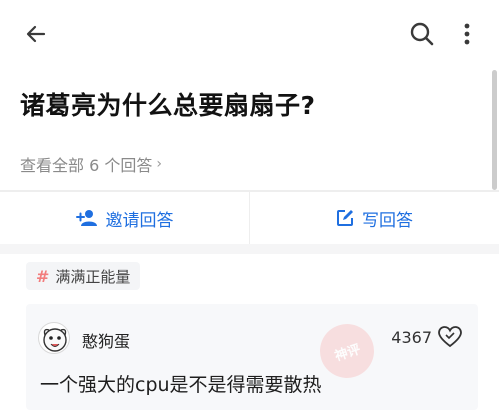  What do you see at coordinates (43, 276) in the screenshot?
I see `hash-icon: #` at bounding box center [43, 276].